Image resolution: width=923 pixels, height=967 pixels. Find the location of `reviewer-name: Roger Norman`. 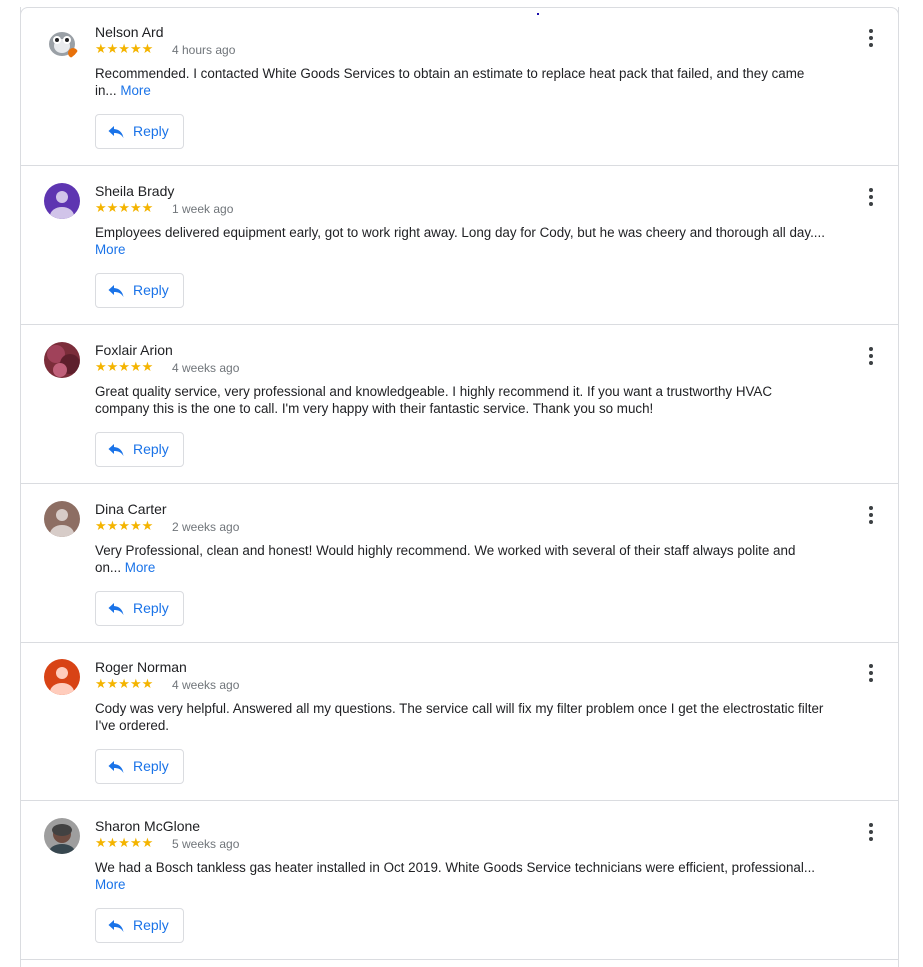

reviewer-name: Roger Norman is located at coordinates (141, 667).